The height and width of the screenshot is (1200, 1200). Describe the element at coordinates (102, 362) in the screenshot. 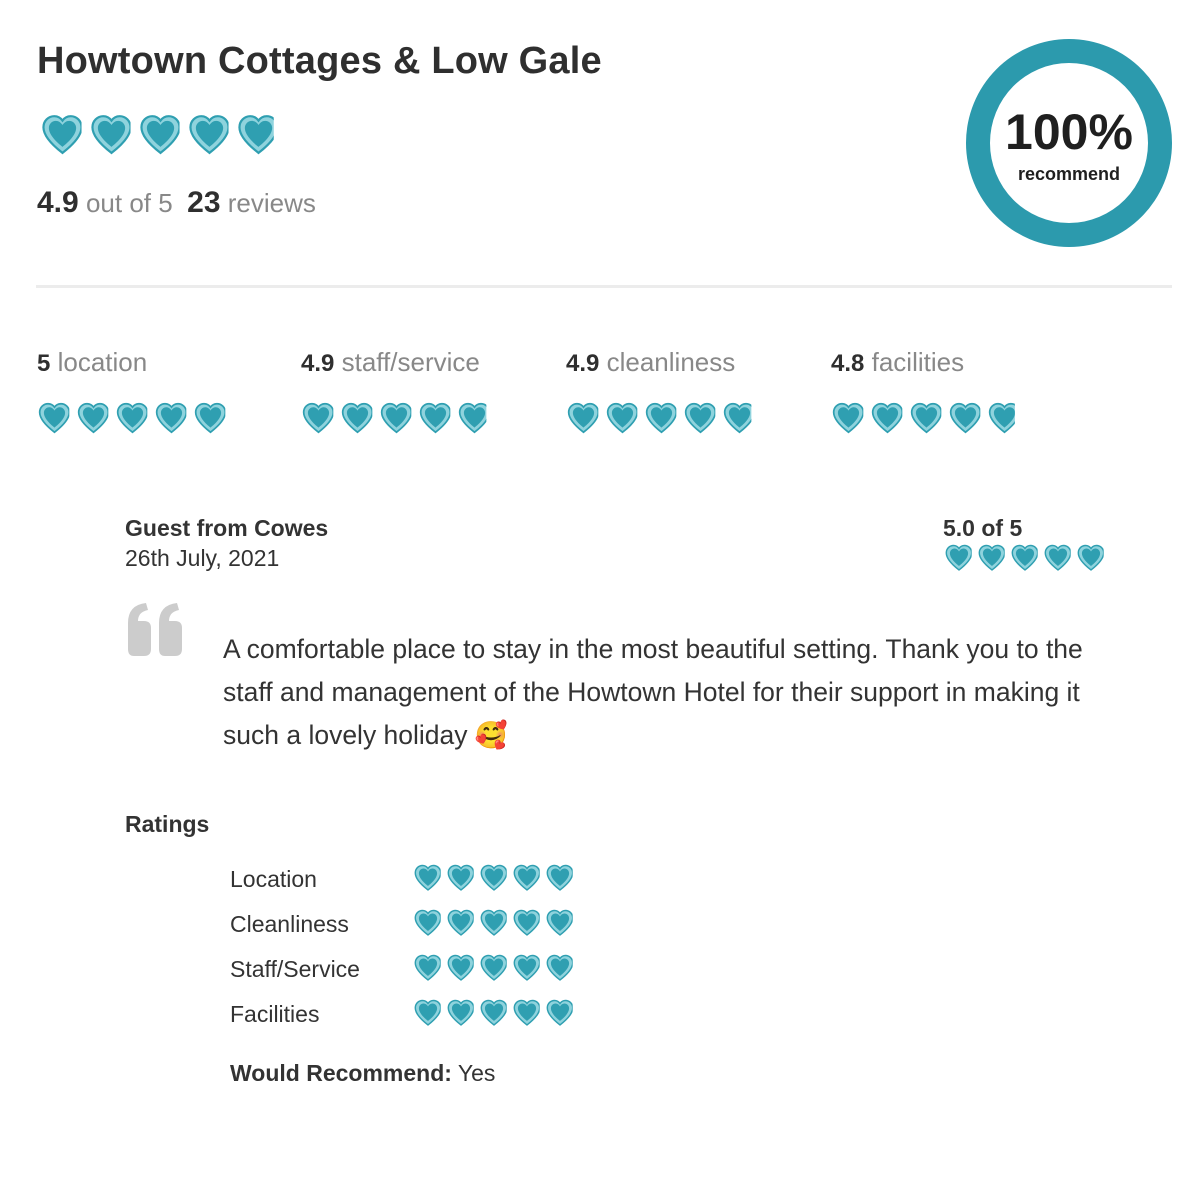

I see `category-label: location` at that location.